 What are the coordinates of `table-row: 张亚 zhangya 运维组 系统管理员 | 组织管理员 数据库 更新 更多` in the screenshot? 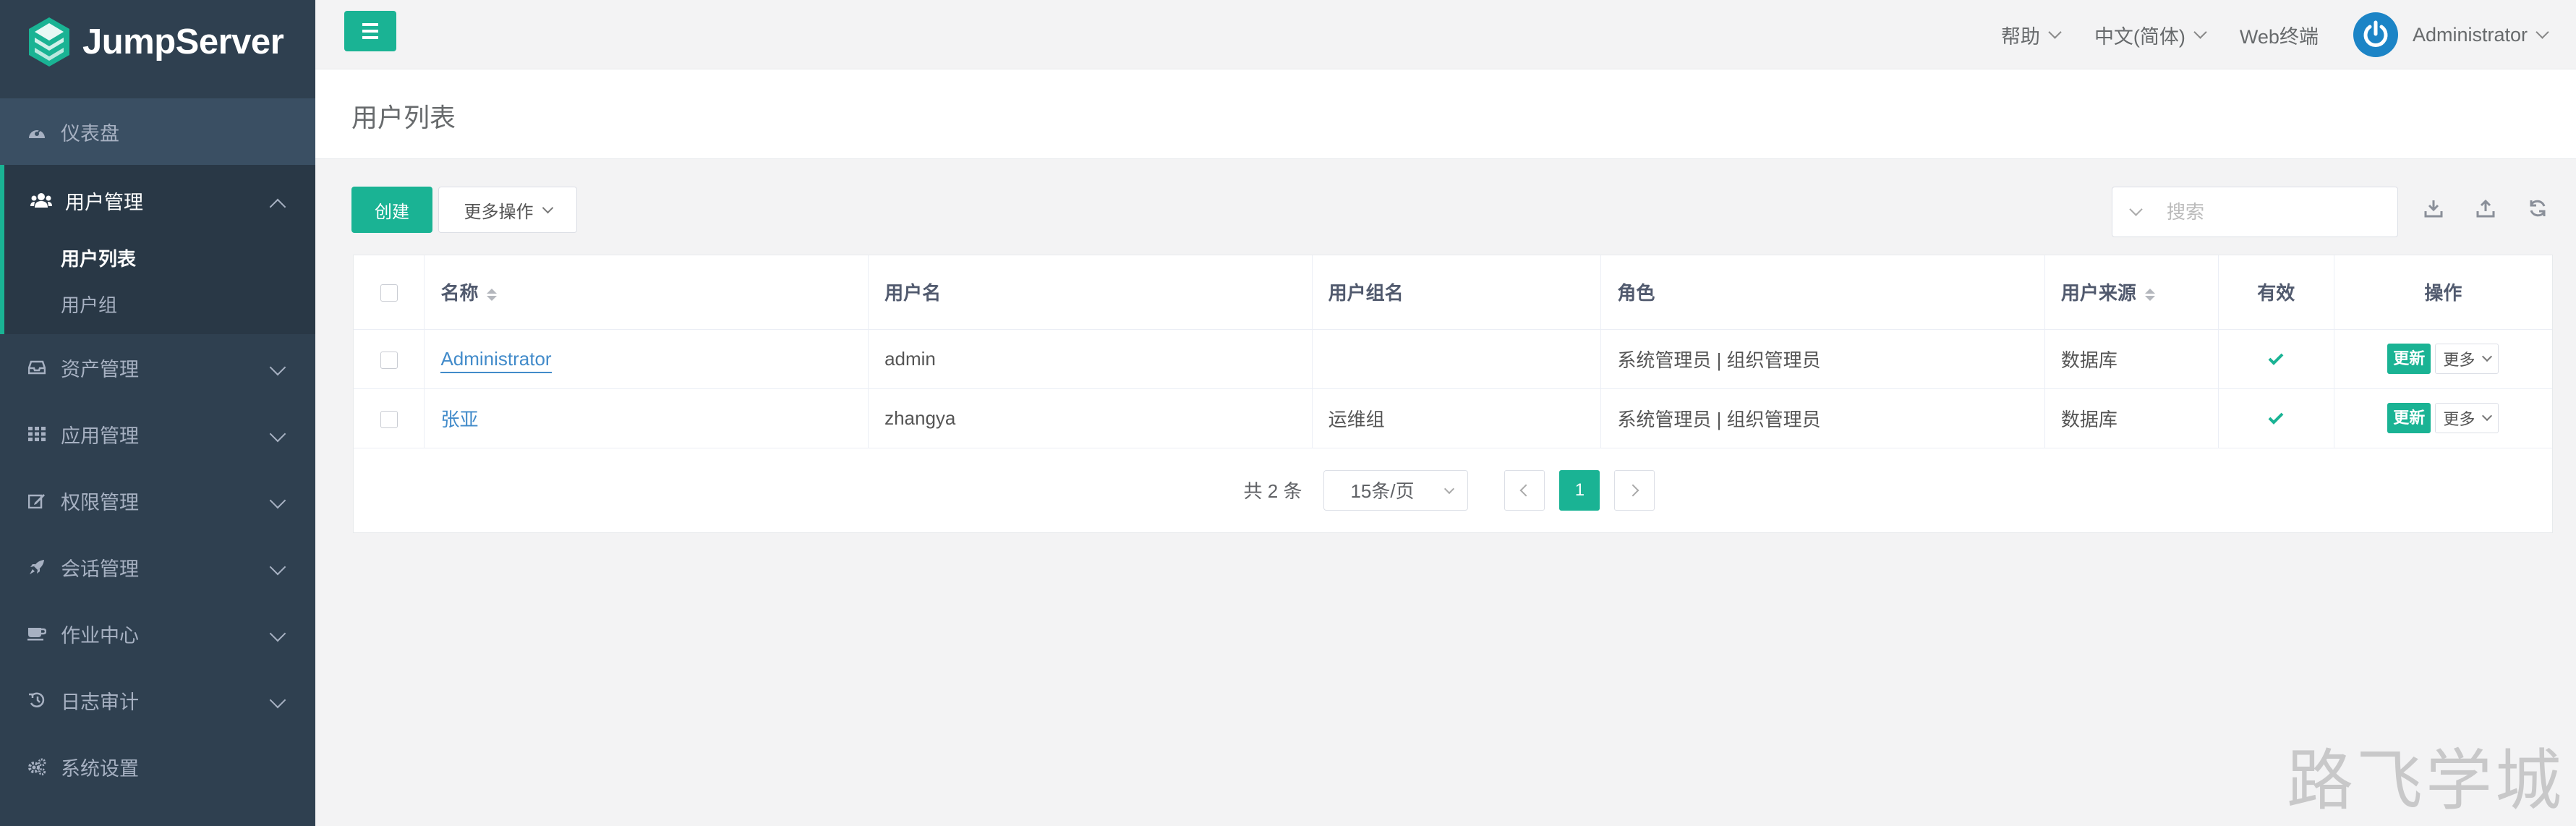 It's located at (1453, 418).